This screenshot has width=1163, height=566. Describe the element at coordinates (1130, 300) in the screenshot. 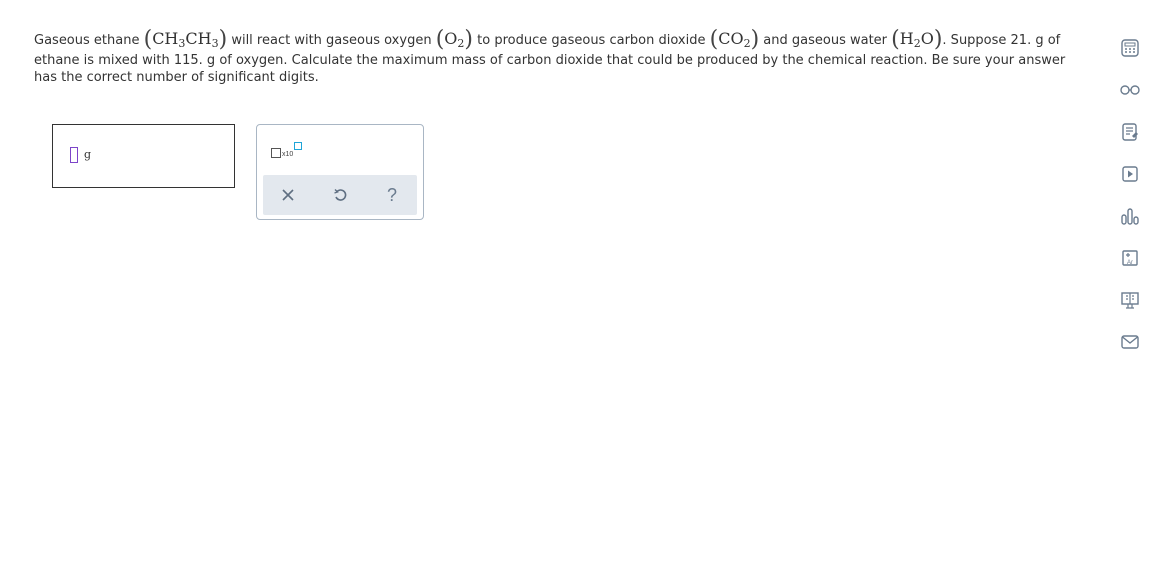

I see `textbook-icon` at that location.